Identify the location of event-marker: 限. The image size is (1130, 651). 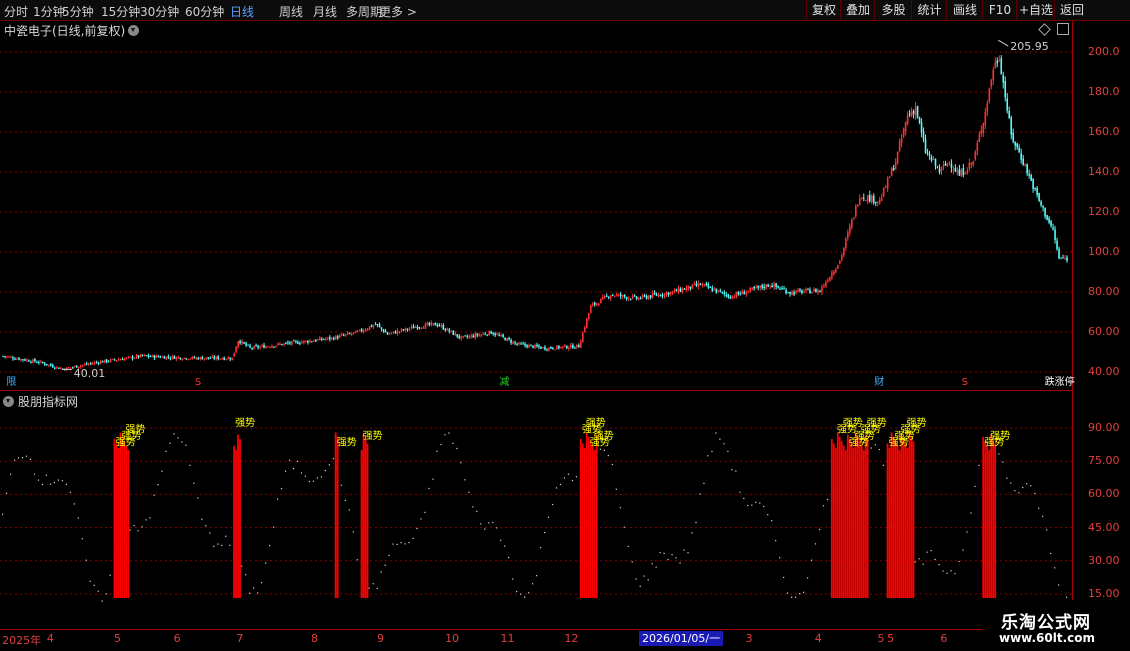
(11, 382).